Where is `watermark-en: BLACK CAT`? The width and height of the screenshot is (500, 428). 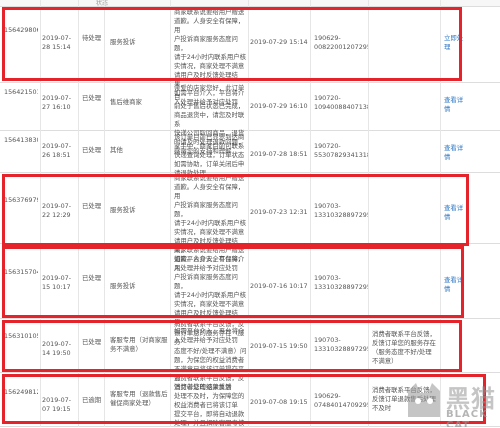 watermark-en: BLACK CAT is located at coordinates (467, 418).